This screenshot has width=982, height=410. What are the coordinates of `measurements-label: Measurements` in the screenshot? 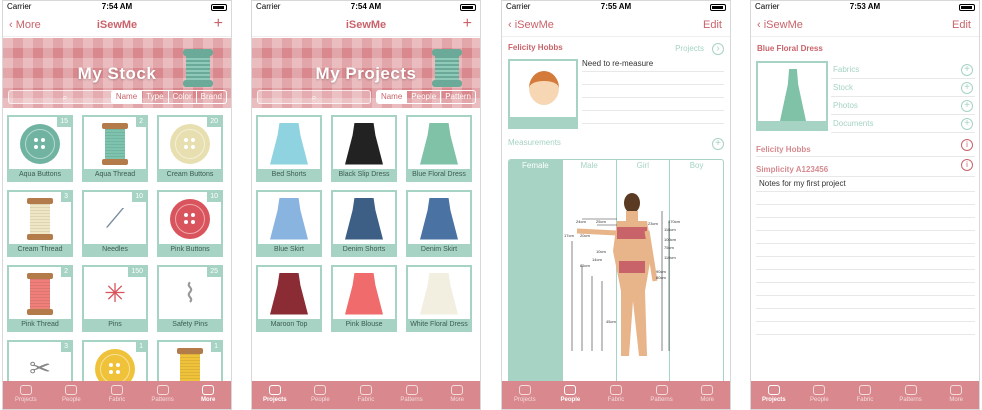 It's located at (534, 142).